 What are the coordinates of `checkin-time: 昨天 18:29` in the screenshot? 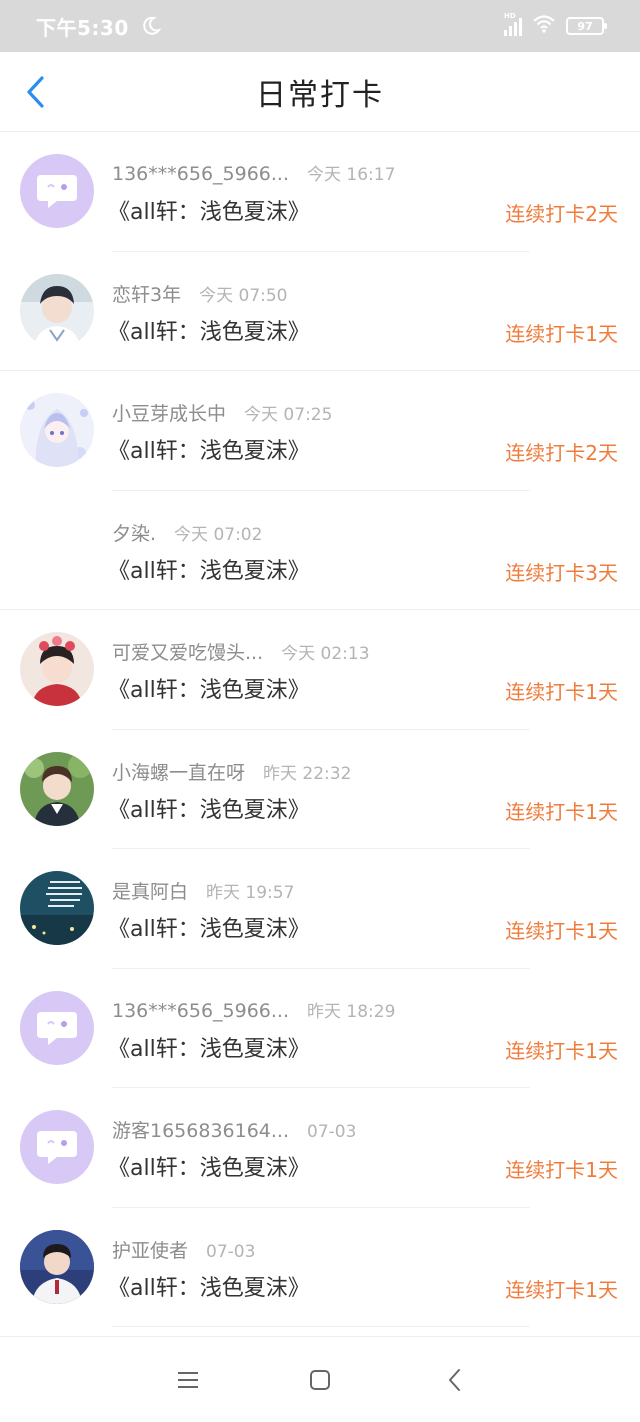 It's located at (351, 1011).